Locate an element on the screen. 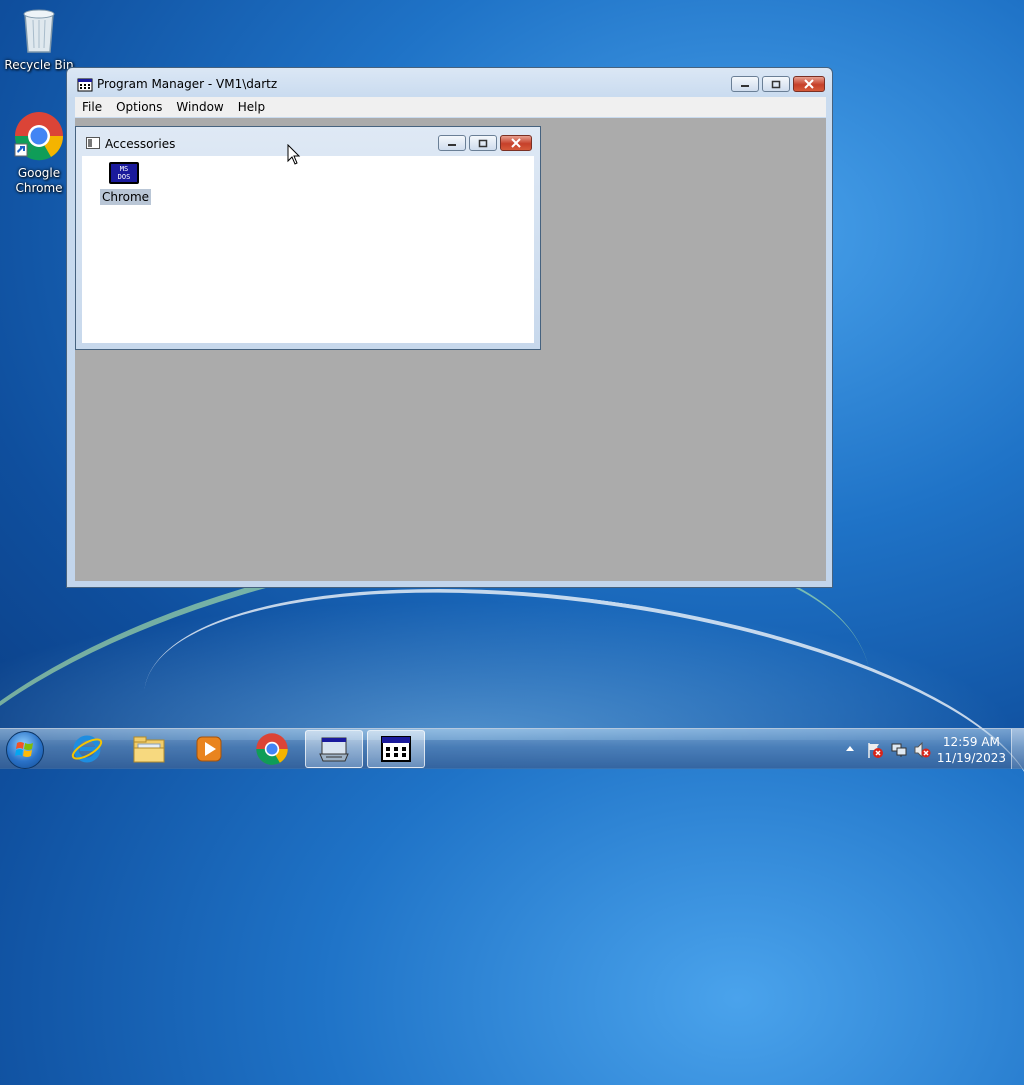 Image resolution: width=1024 pixels, height=1085 pixels. recycle-bin-icon is located at coordinates (39, 31).